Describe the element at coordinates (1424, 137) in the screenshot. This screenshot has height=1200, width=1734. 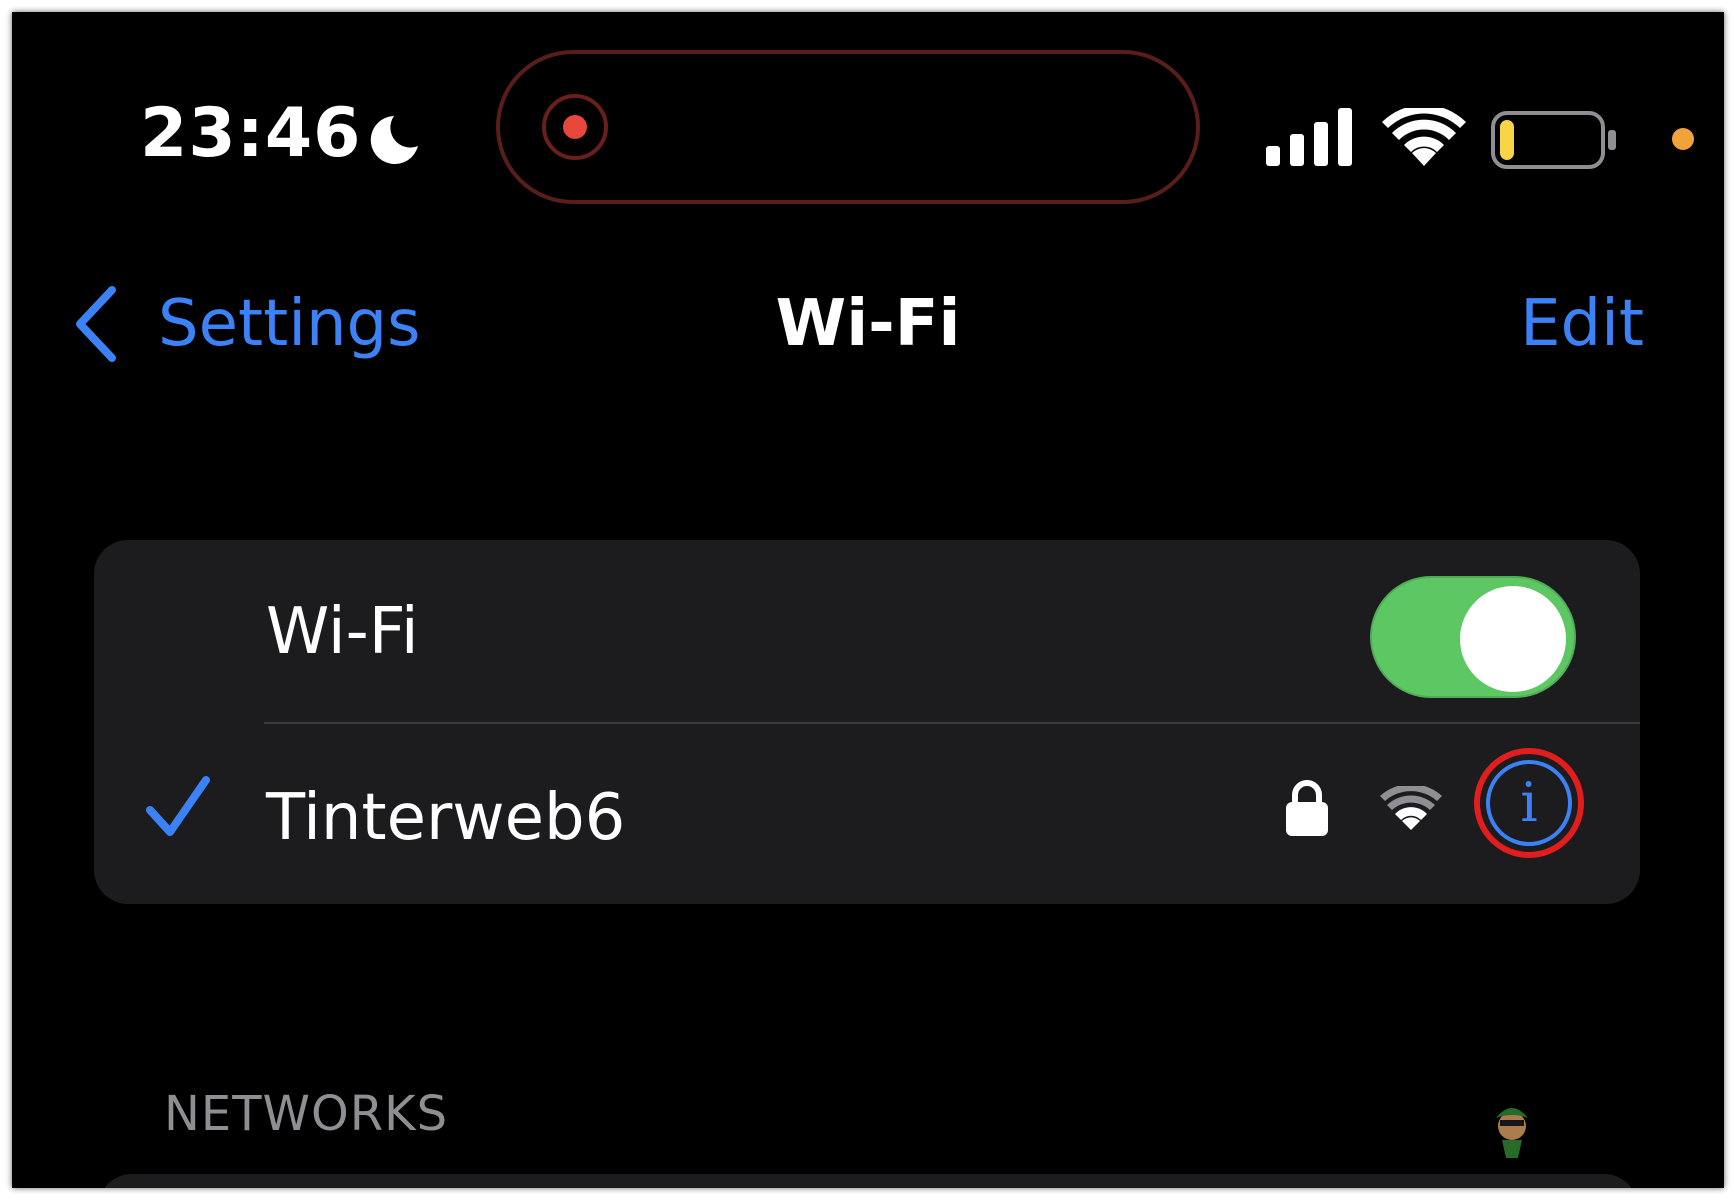
I see `wifi-icon` at that location.